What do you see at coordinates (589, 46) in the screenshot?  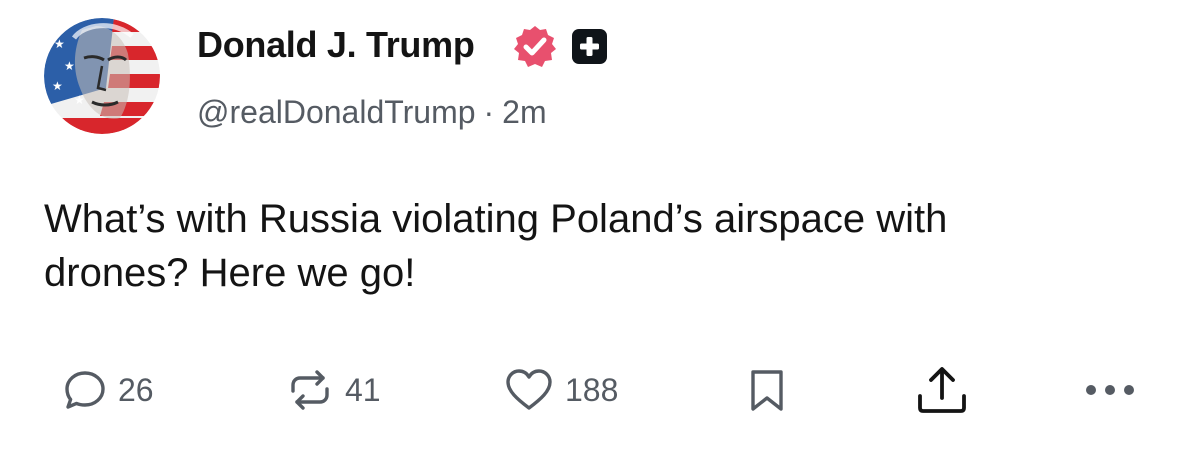 I see `plus-badge-icon` at bounding box center [589, 46].